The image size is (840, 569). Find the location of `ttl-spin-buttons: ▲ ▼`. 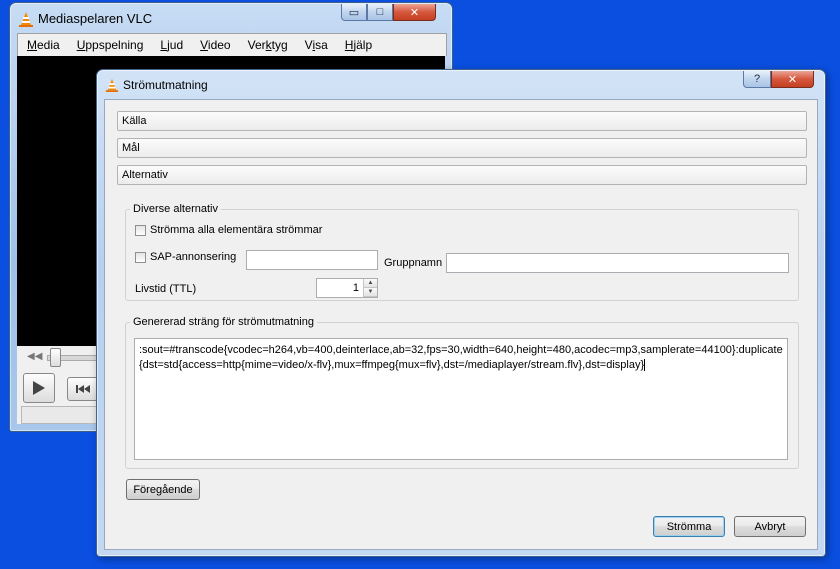

ttl-spin-buttons: ▲ ▼ is located at coordinates (370, 288).